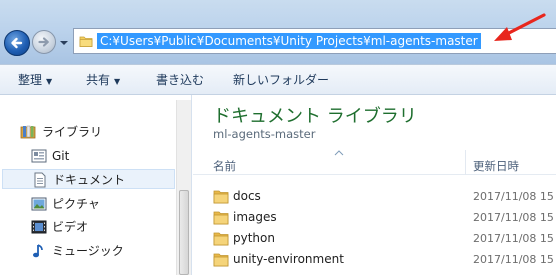  I want to click on file-name: docs, so click(247, 196).